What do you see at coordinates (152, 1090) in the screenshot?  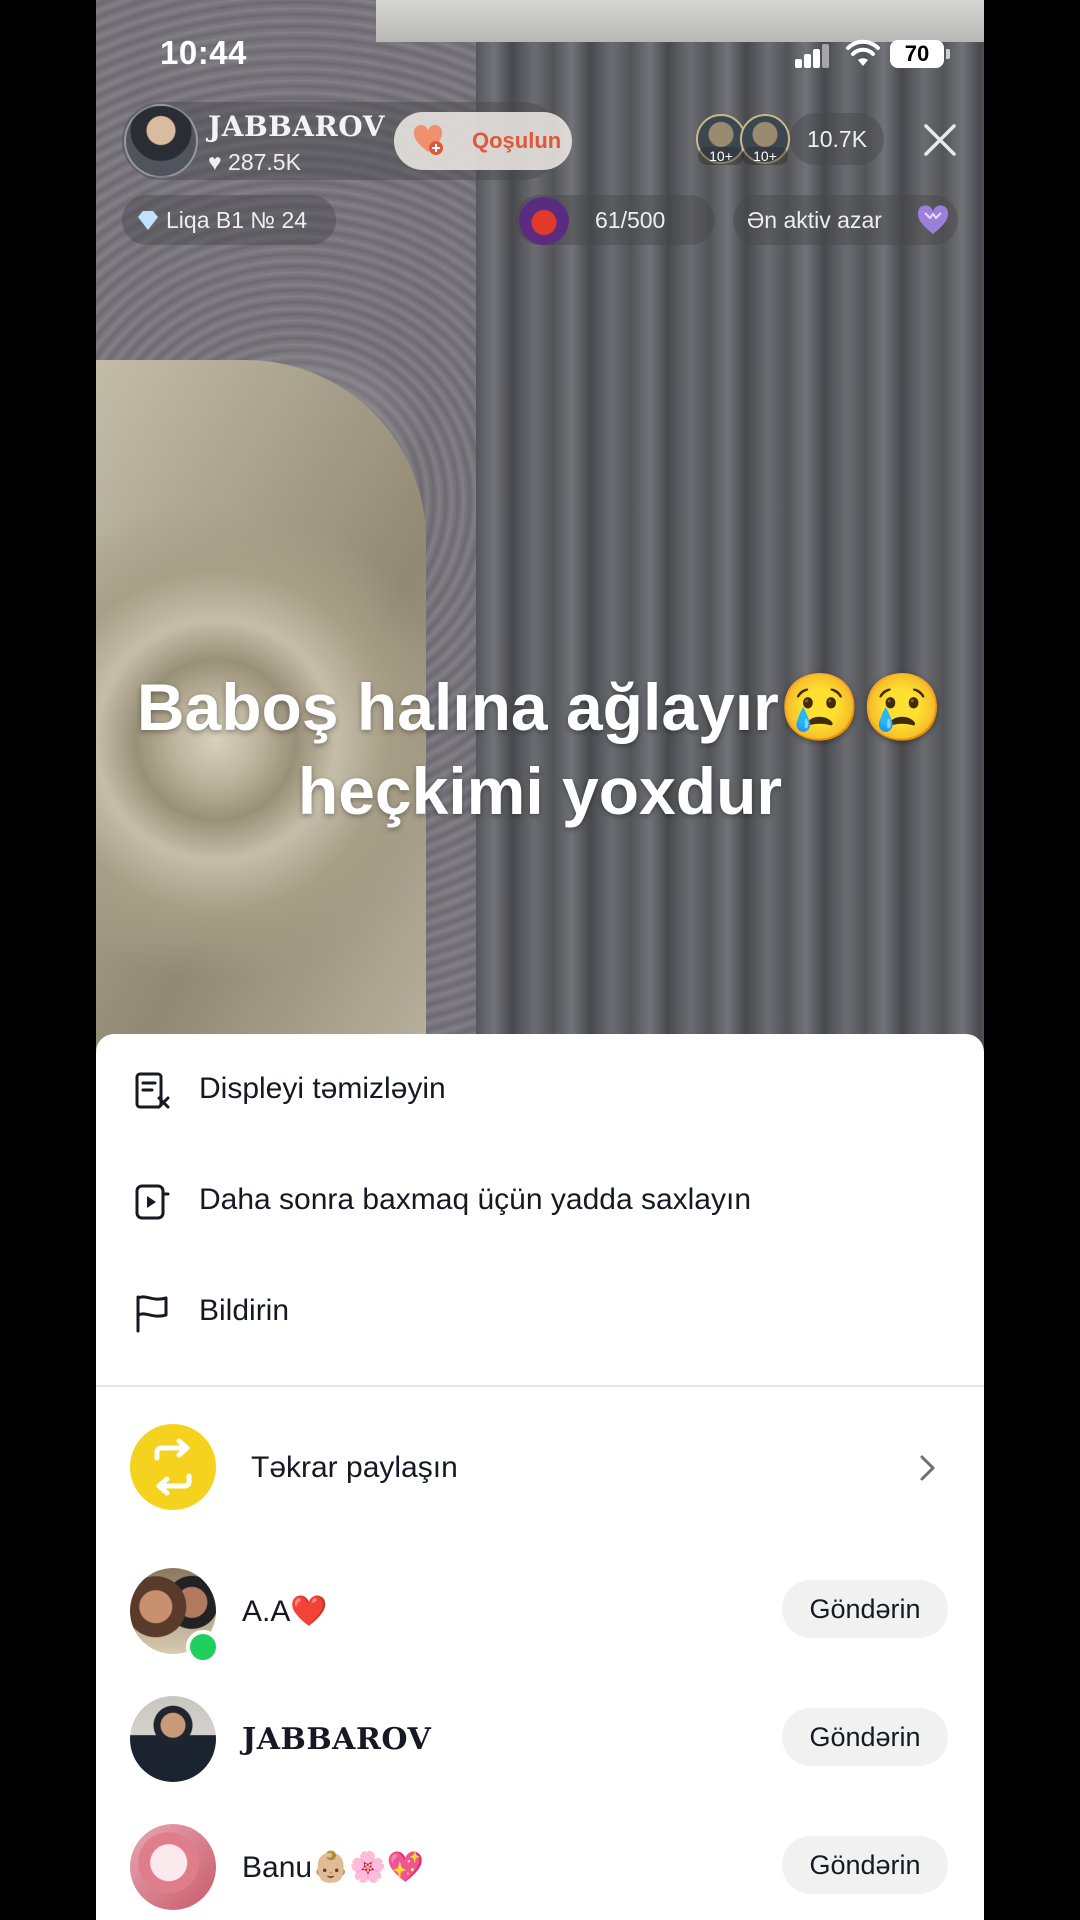 I see `clear-display-icon` at bounding box center [152, 1090].